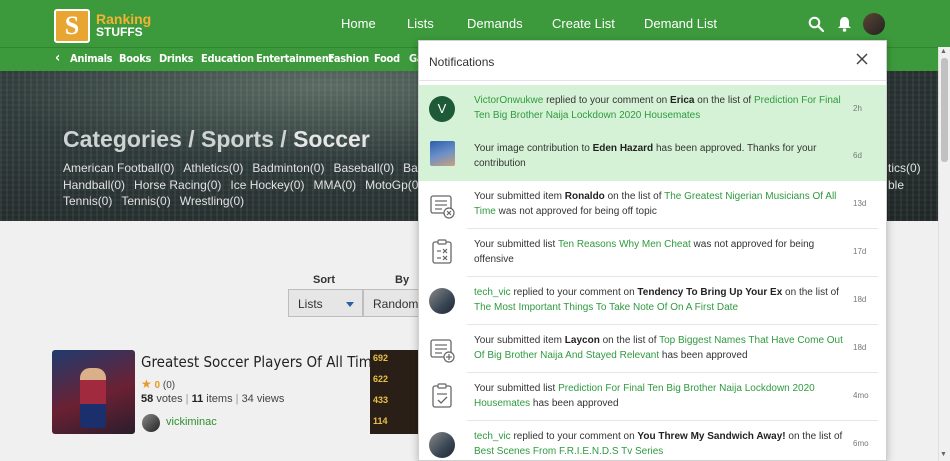  I want to click on site-logo: S Ranking STUFFS, so click(102, 26).